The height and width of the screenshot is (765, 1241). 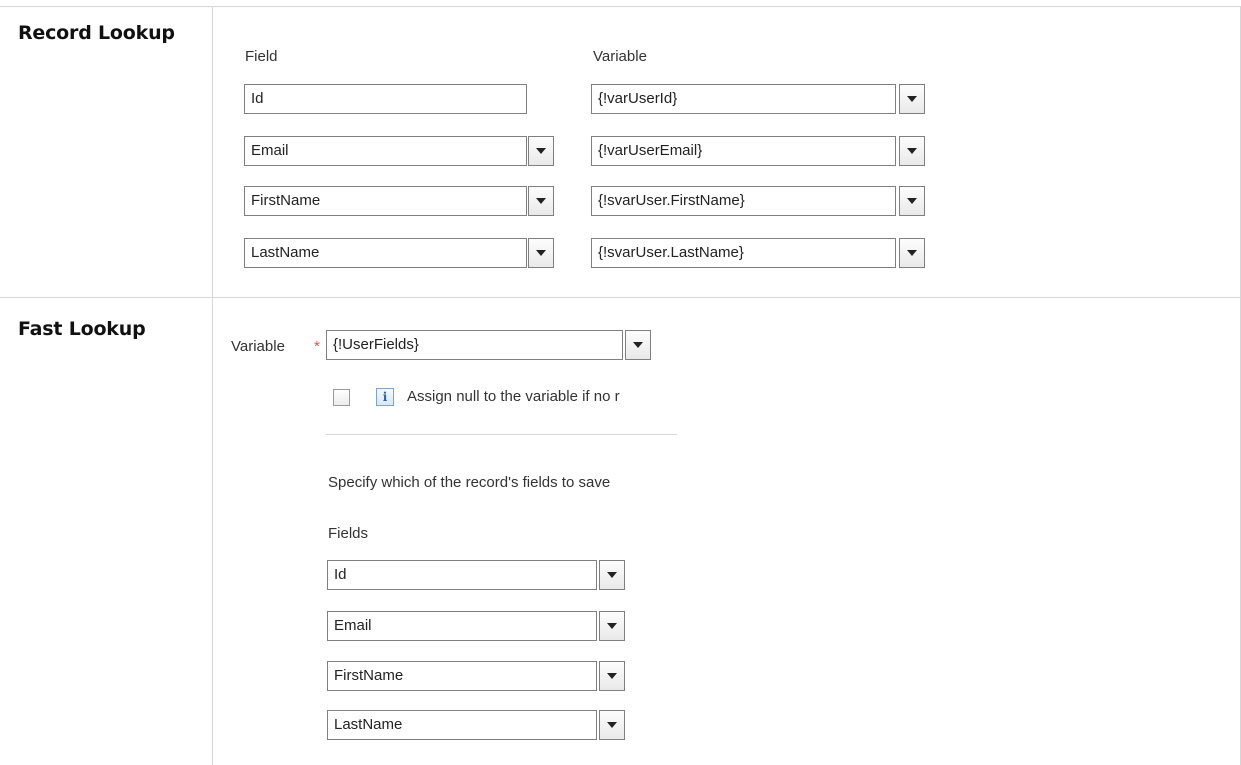 What do you see at coordinates (385, 397) in the screenshot?
I see `info-icon: i` at bounding box center [385, 397].